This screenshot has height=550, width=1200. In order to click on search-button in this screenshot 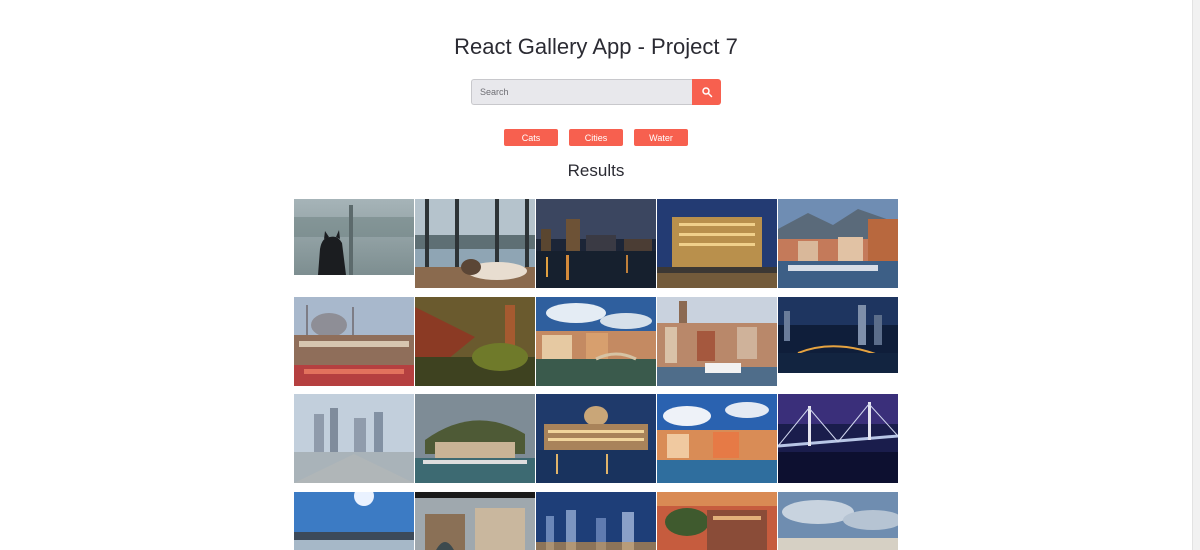, I will do `click(706, 92)`.